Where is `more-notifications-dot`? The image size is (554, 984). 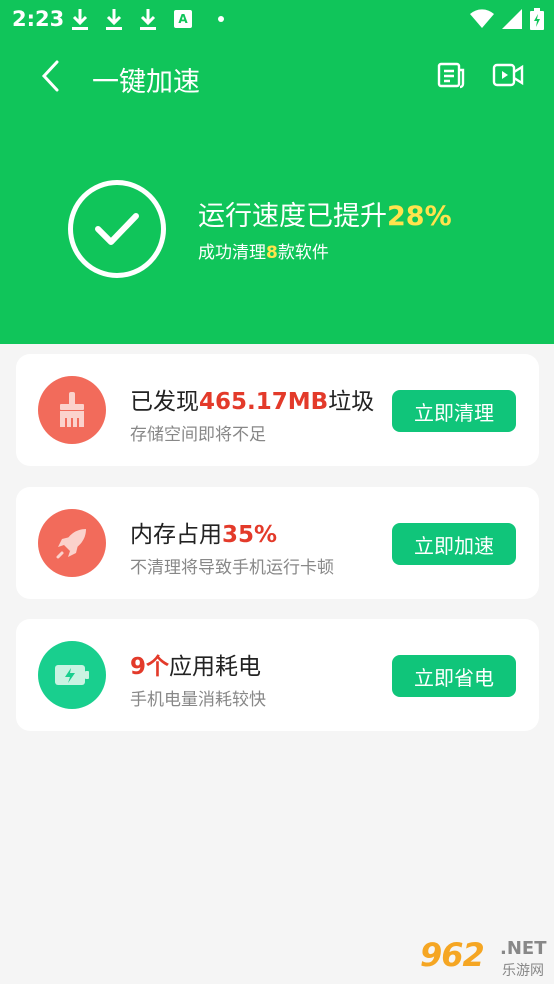 more-notifications-dot is located at coordinates (221, 19).